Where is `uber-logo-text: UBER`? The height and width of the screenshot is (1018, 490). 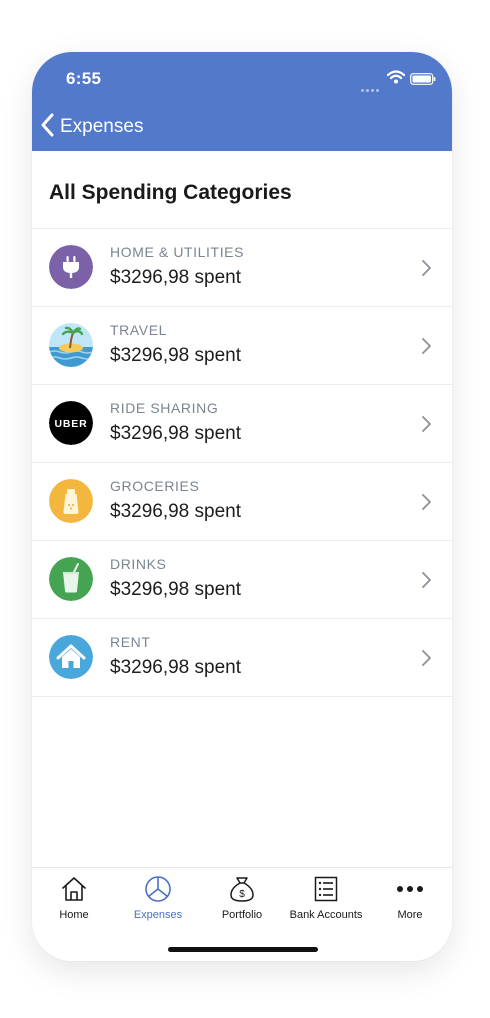
uber-logo-text: UBER is located at coordinates (71, 424).